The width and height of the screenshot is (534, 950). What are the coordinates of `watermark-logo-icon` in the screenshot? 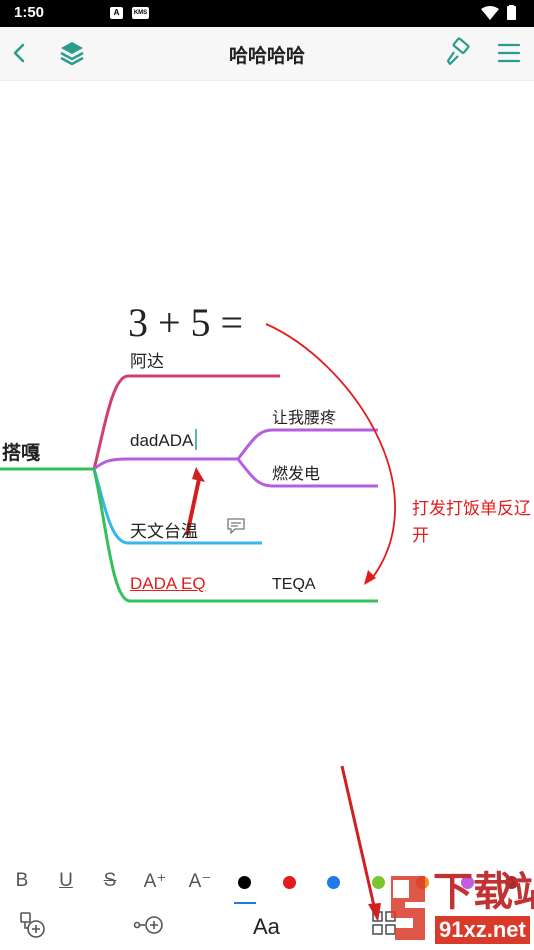 It's located at (408, 908).